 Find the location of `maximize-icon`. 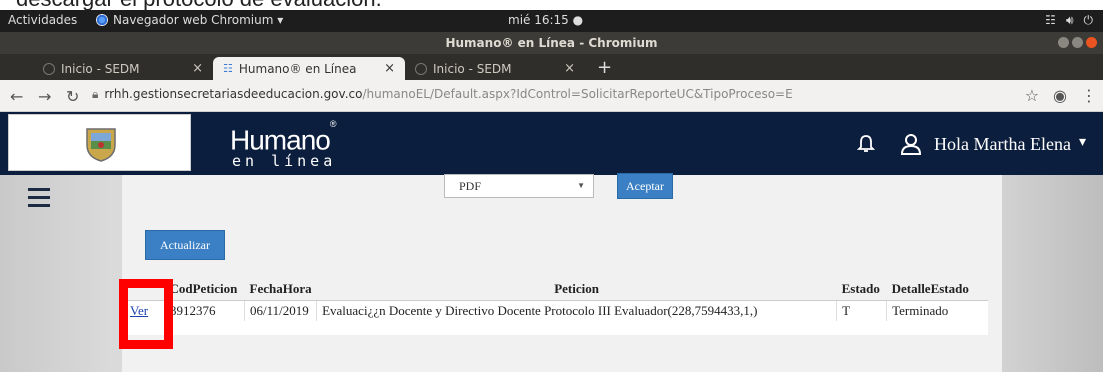

maximize-icon is located at coordinates (1077, 42).